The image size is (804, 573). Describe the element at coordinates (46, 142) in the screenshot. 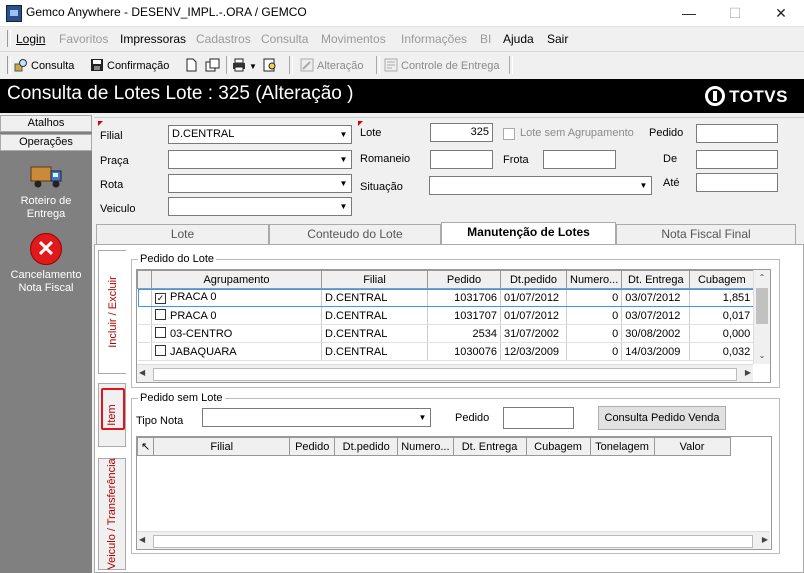

I see `sidebar-tab-operacoes: Operações` at that location.